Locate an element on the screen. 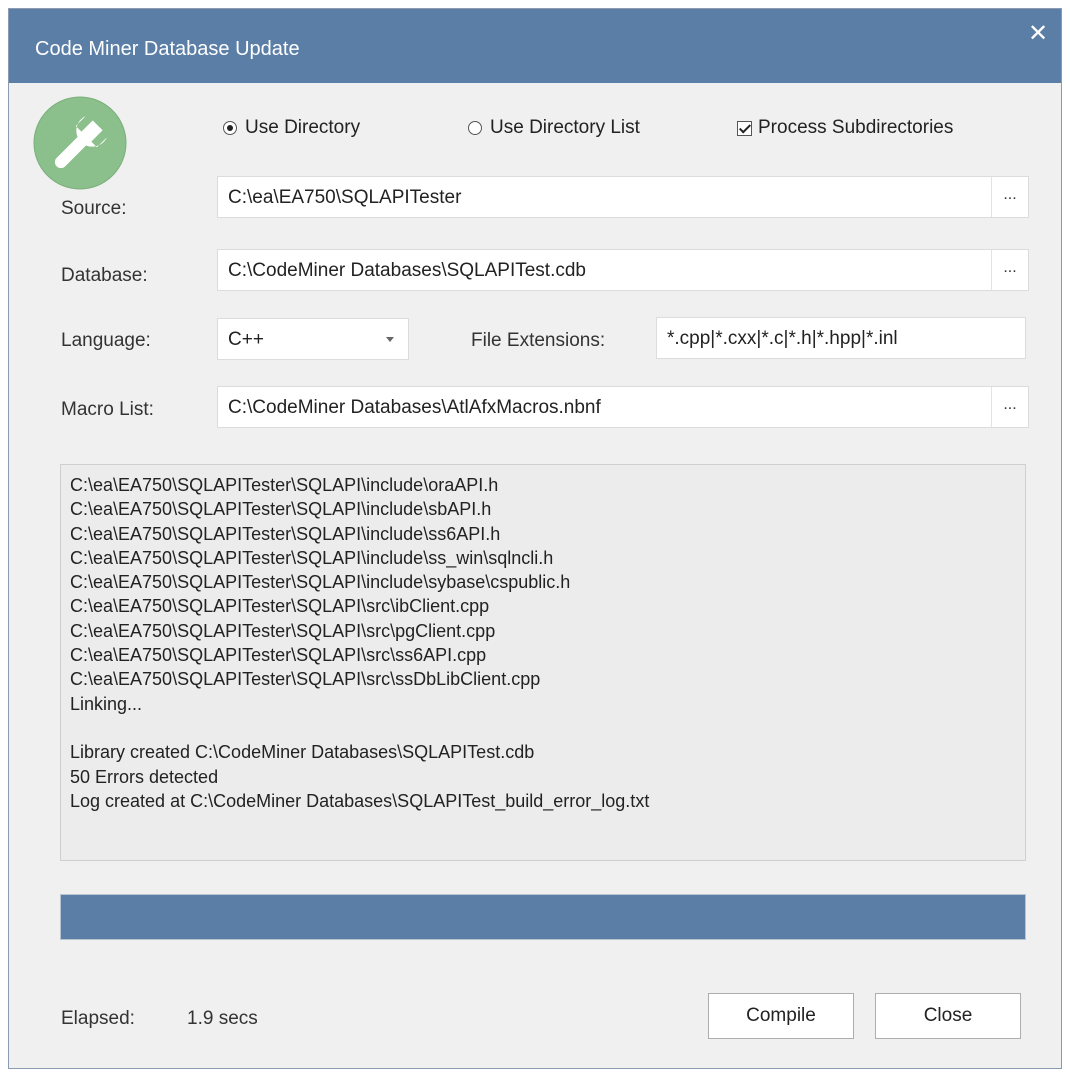 The width and height of the screenshot is (1070, 1077). language-value: C++ is located at coordinates (246, 339).